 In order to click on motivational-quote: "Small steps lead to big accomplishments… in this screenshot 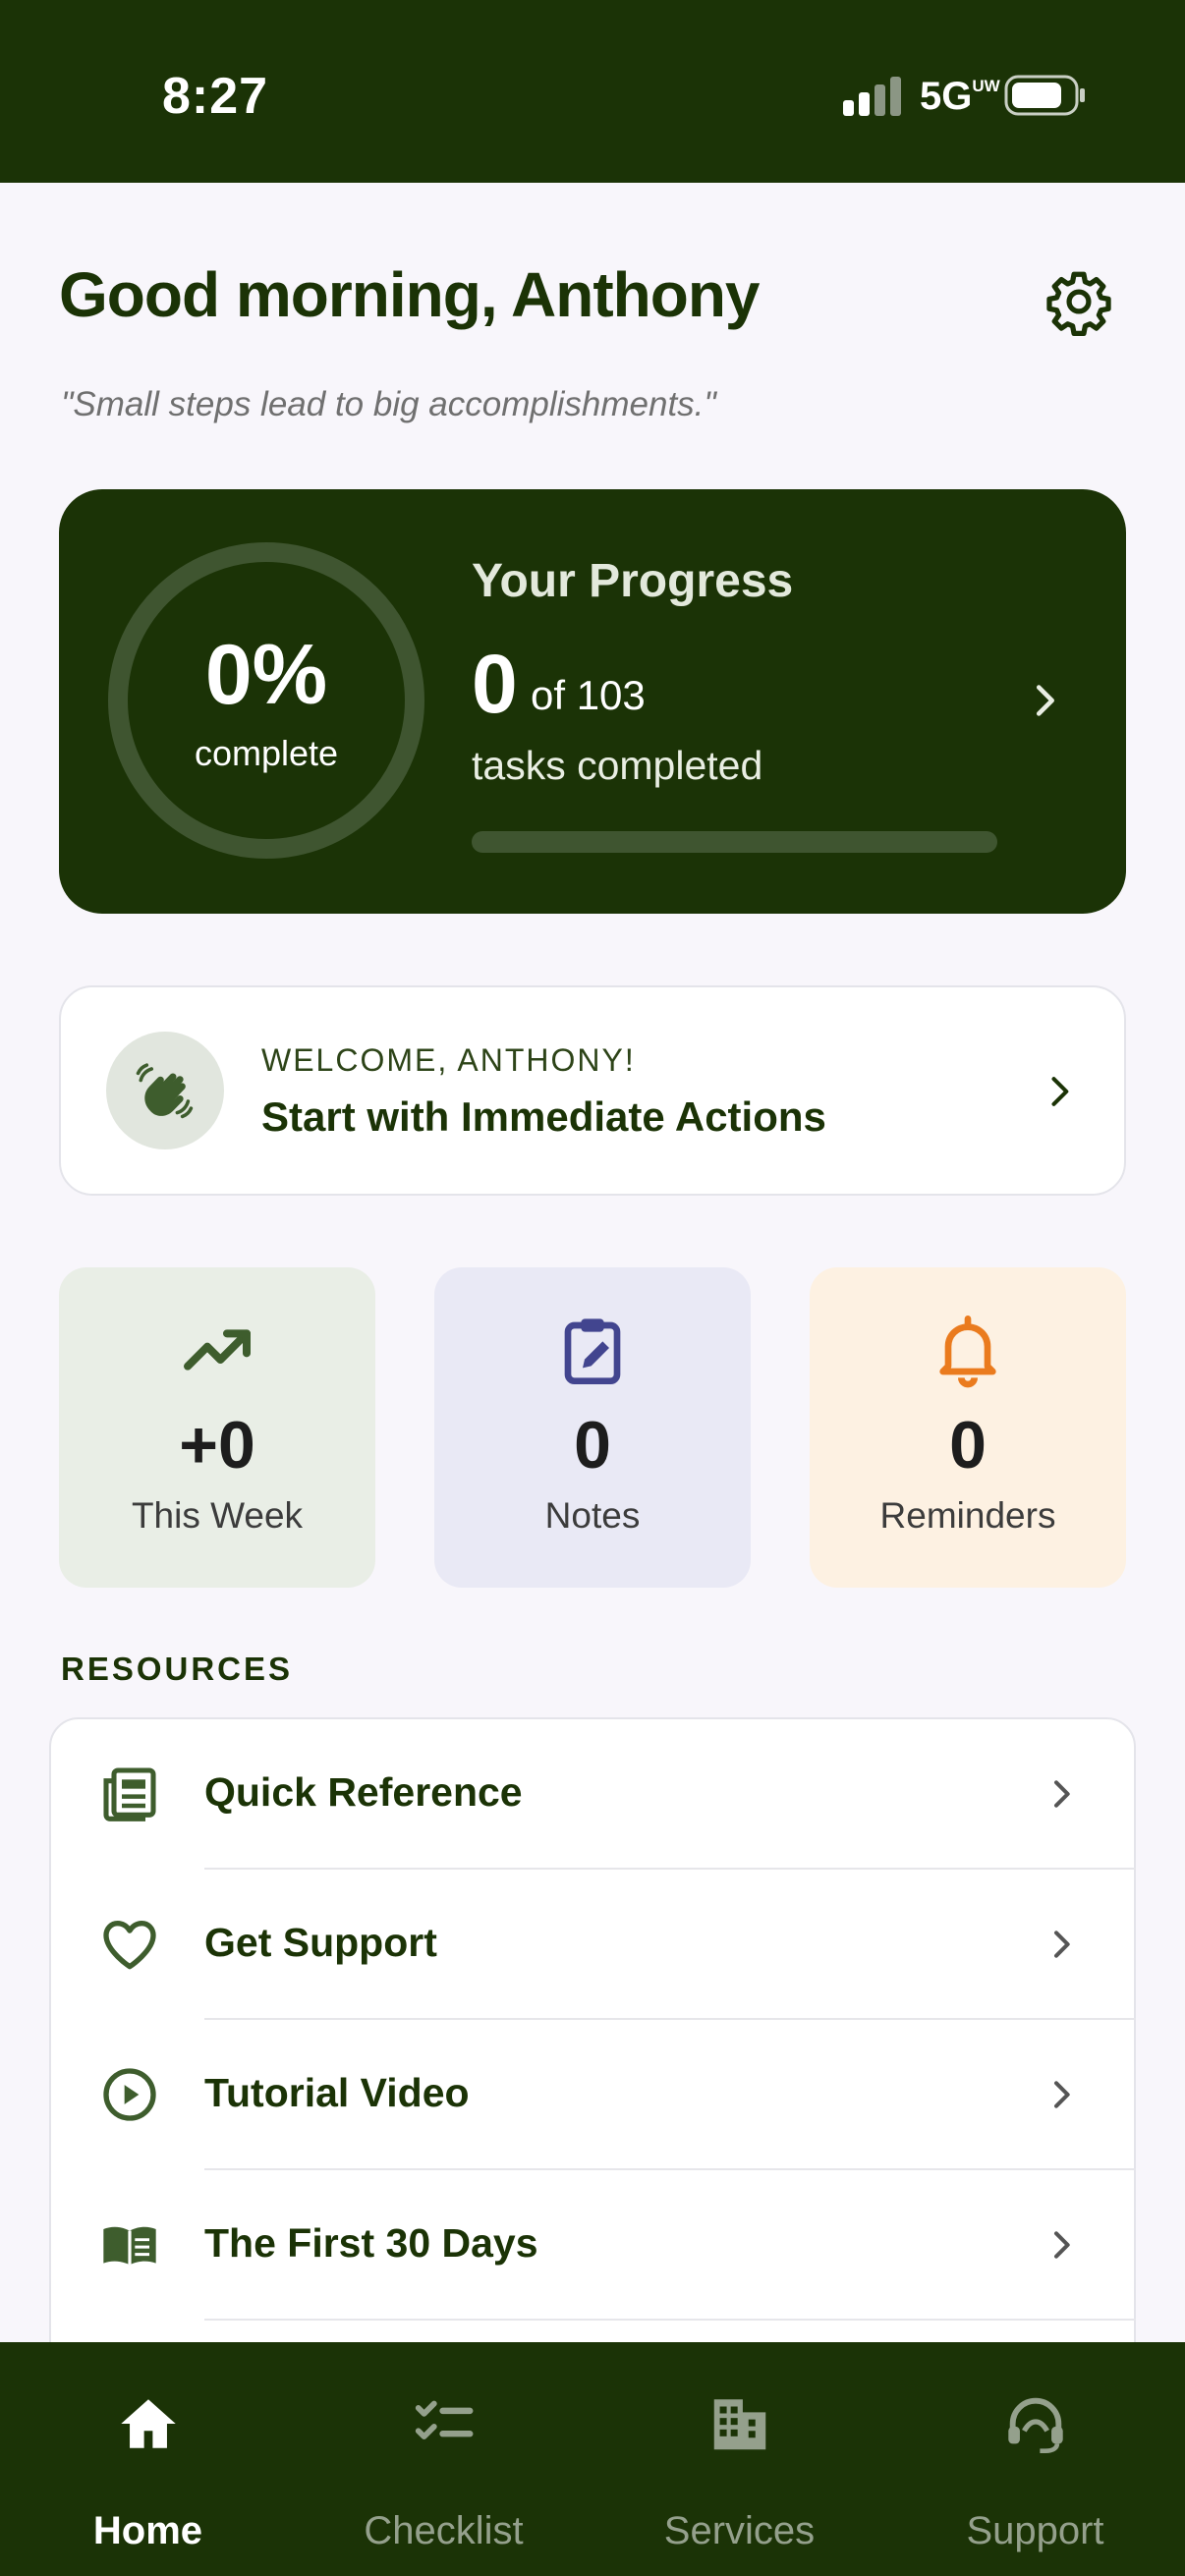, I will do `click(388, 404)`.